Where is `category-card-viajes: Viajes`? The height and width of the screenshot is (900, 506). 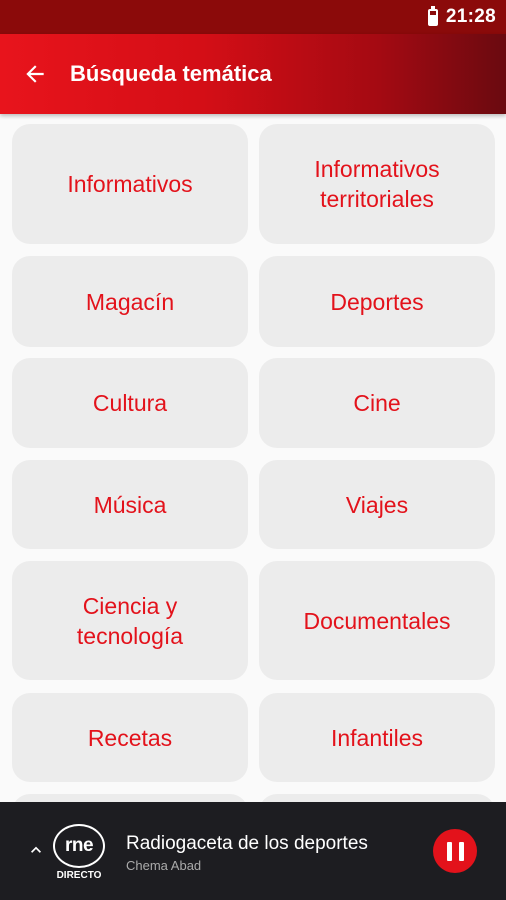 category-card-viajes: Viajes is located at coordinates (377, 504).